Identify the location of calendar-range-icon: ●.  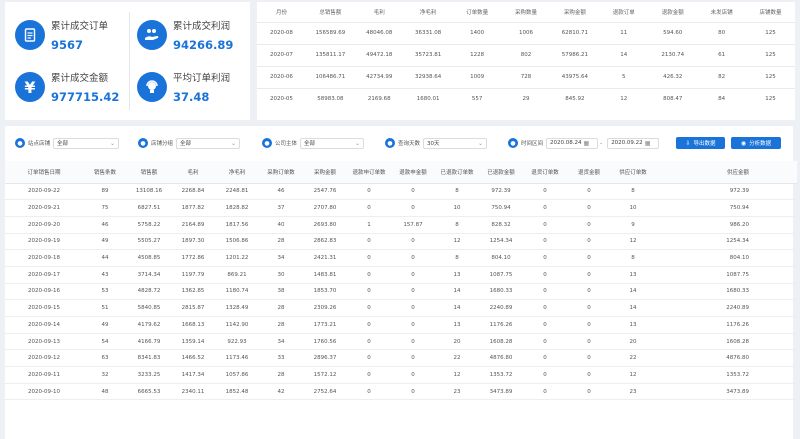
(390, 143).